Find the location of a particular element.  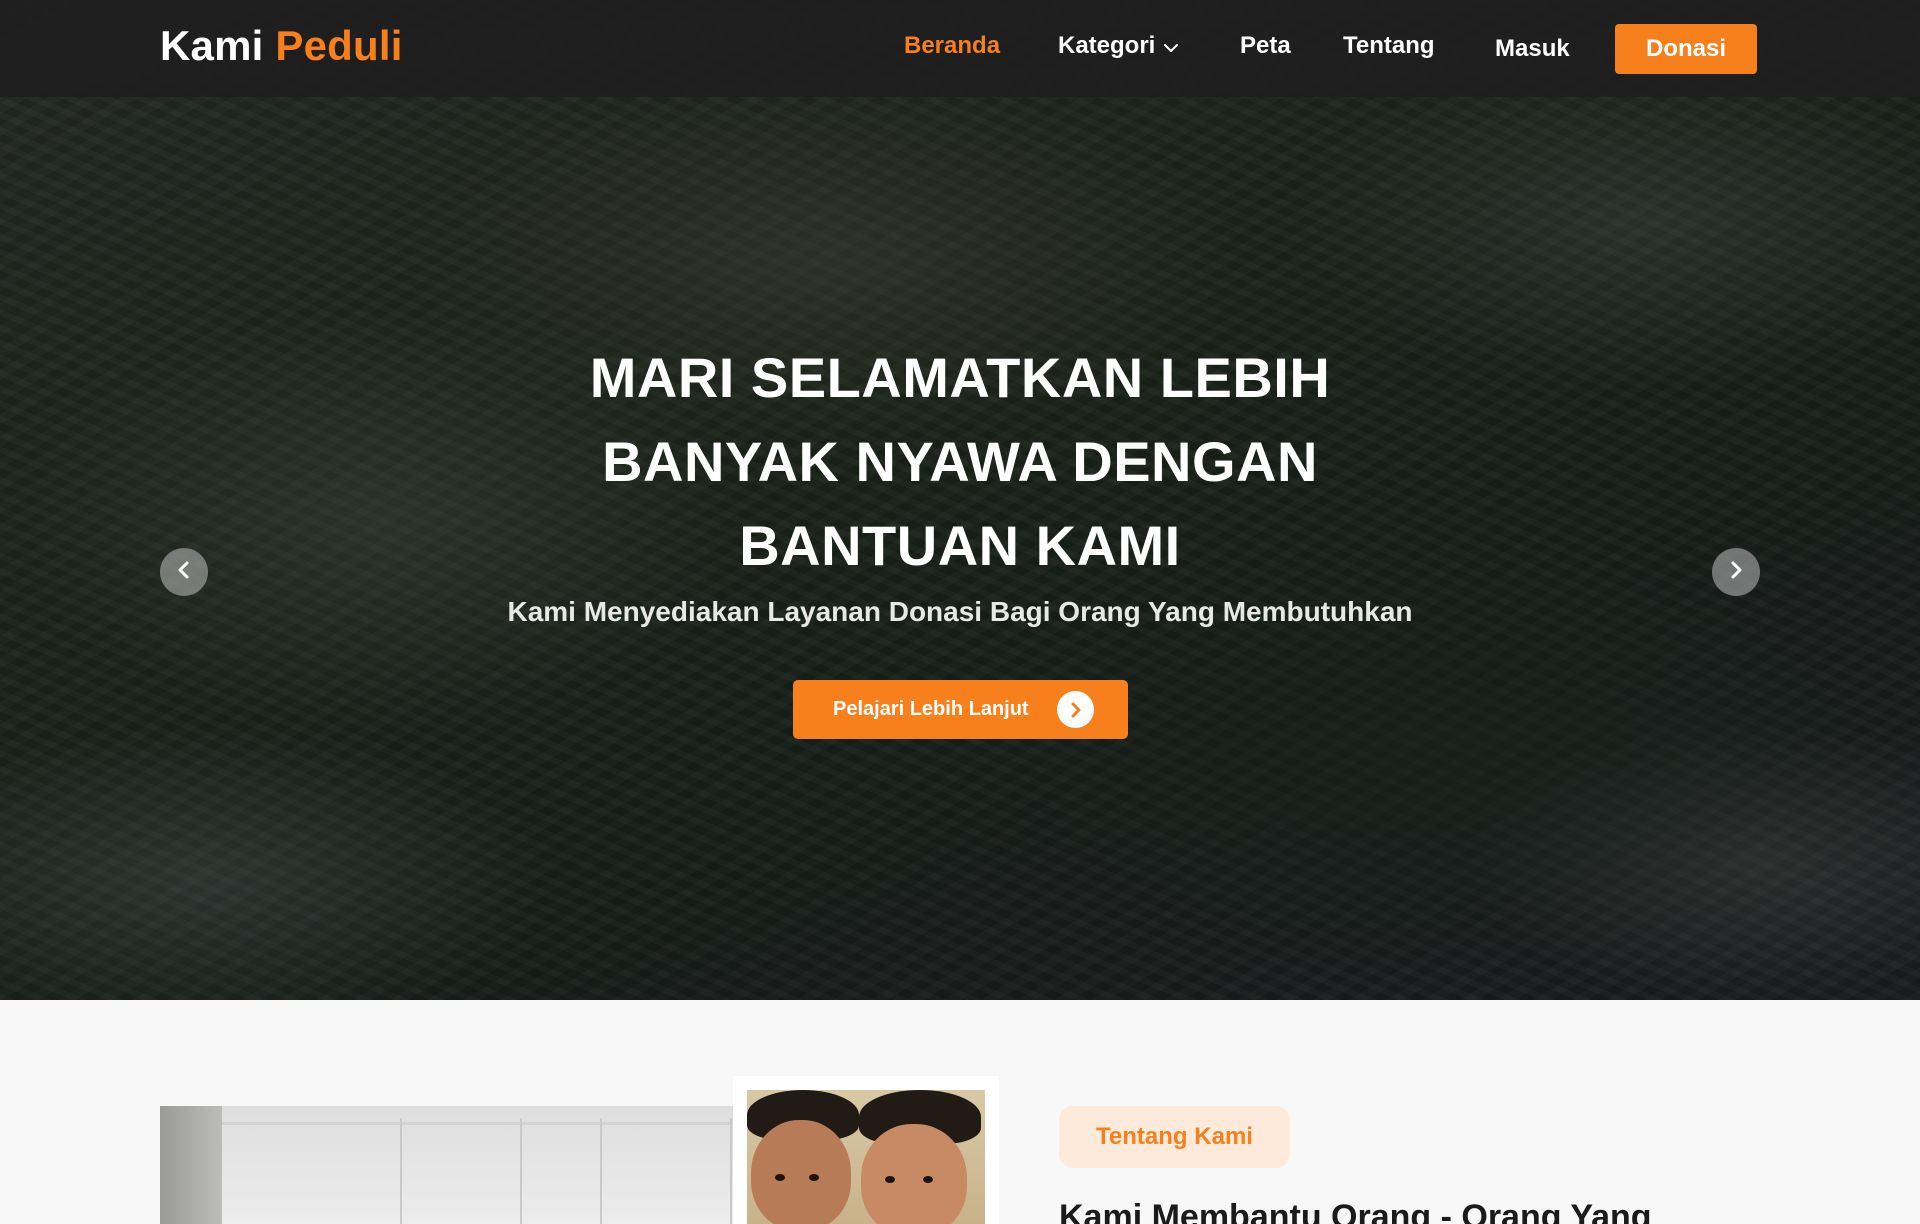

carousel-prev-button is located at coordinates (184, 572).